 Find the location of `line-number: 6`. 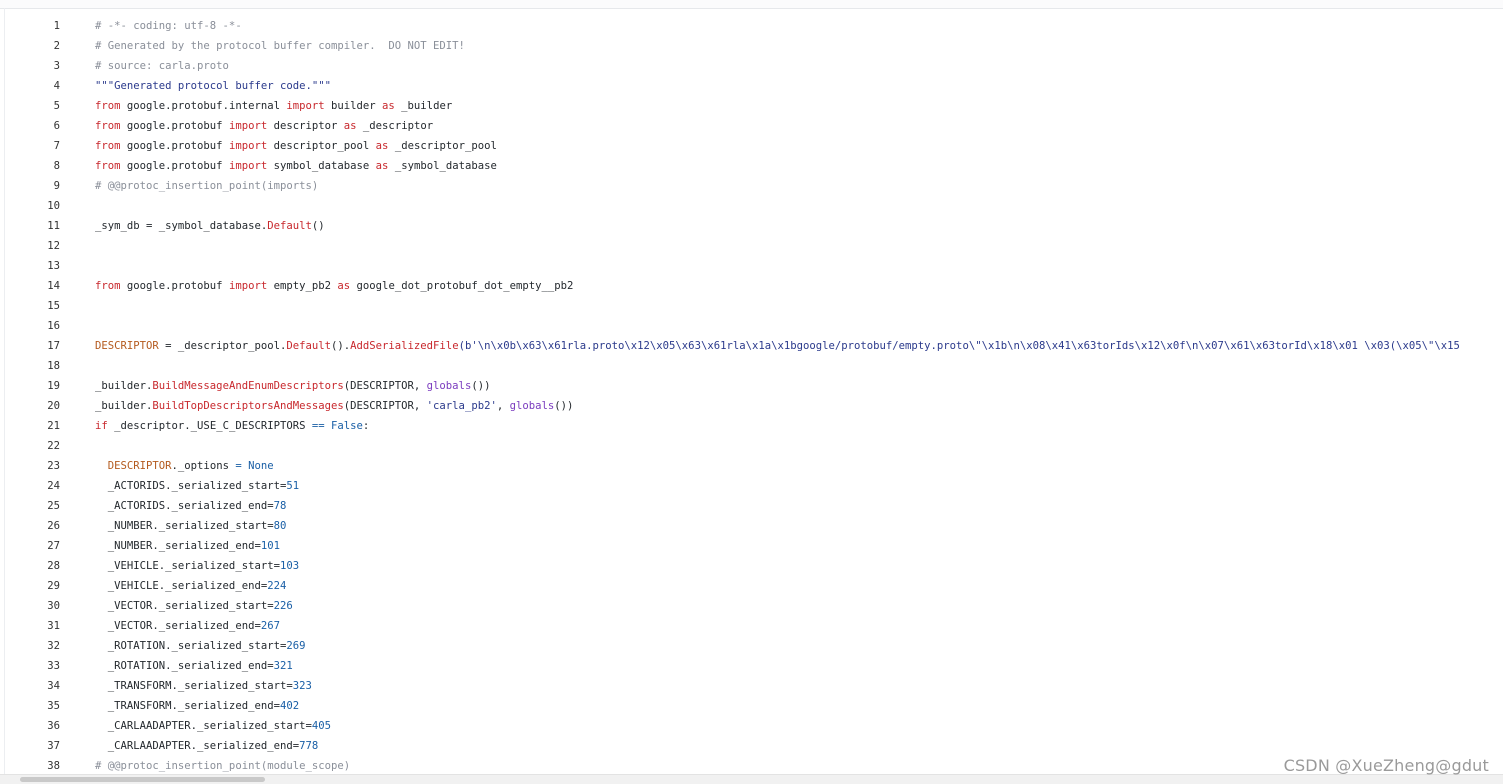

line-number: 6 is located at coordinates (56, 126).